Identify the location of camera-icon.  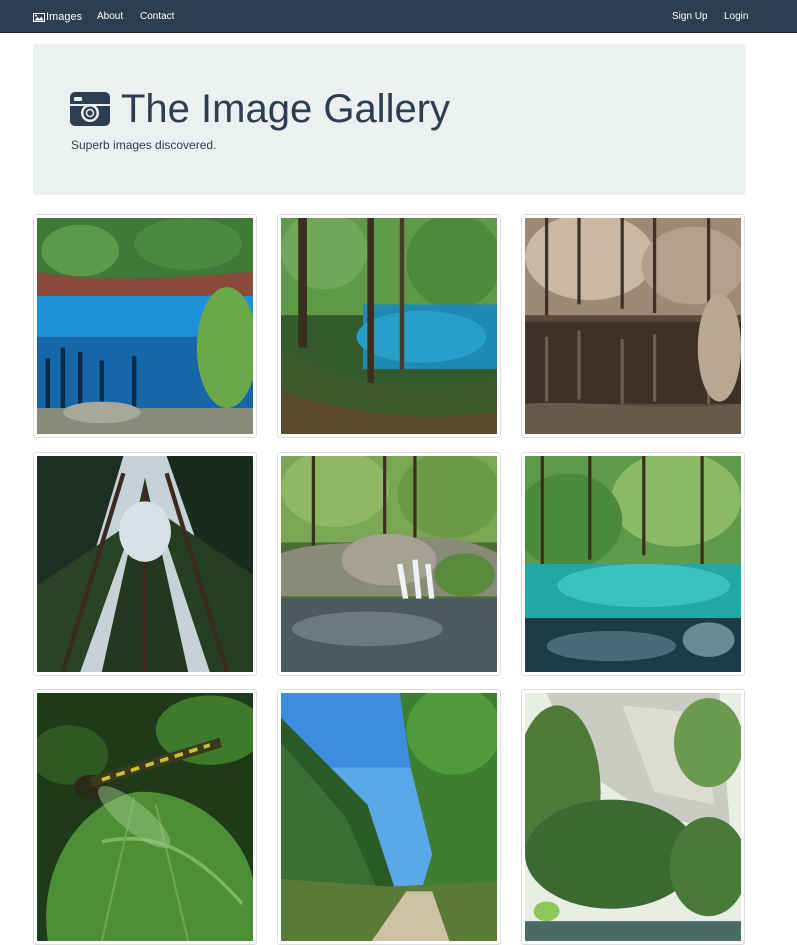
(90, 109).